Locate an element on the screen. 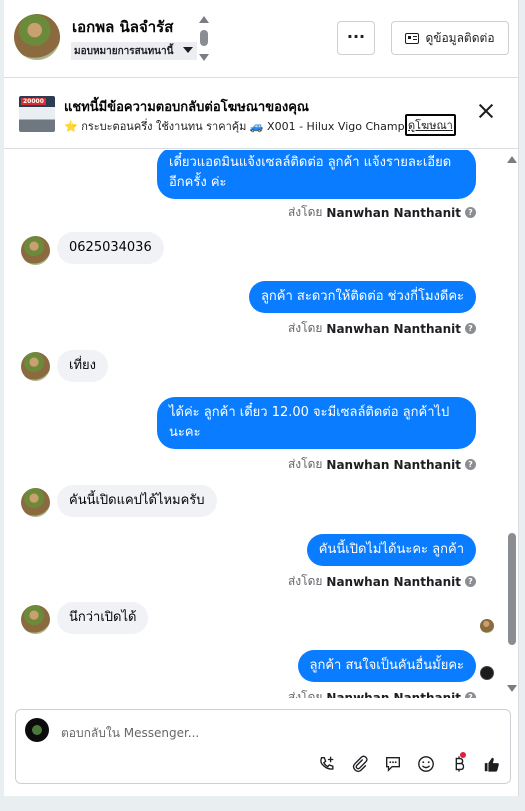 The height and width of the screenshot is (811, 525). saved-reply-icon is located at coordinates (393, 764).